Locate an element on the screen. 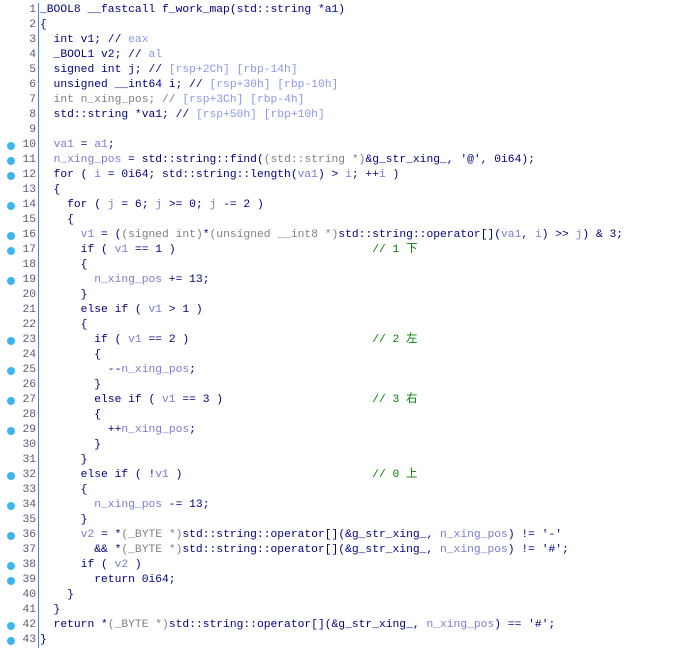 This screenshot has height=660, width=684. line-number: 2 is located at coordinates (32, 25).